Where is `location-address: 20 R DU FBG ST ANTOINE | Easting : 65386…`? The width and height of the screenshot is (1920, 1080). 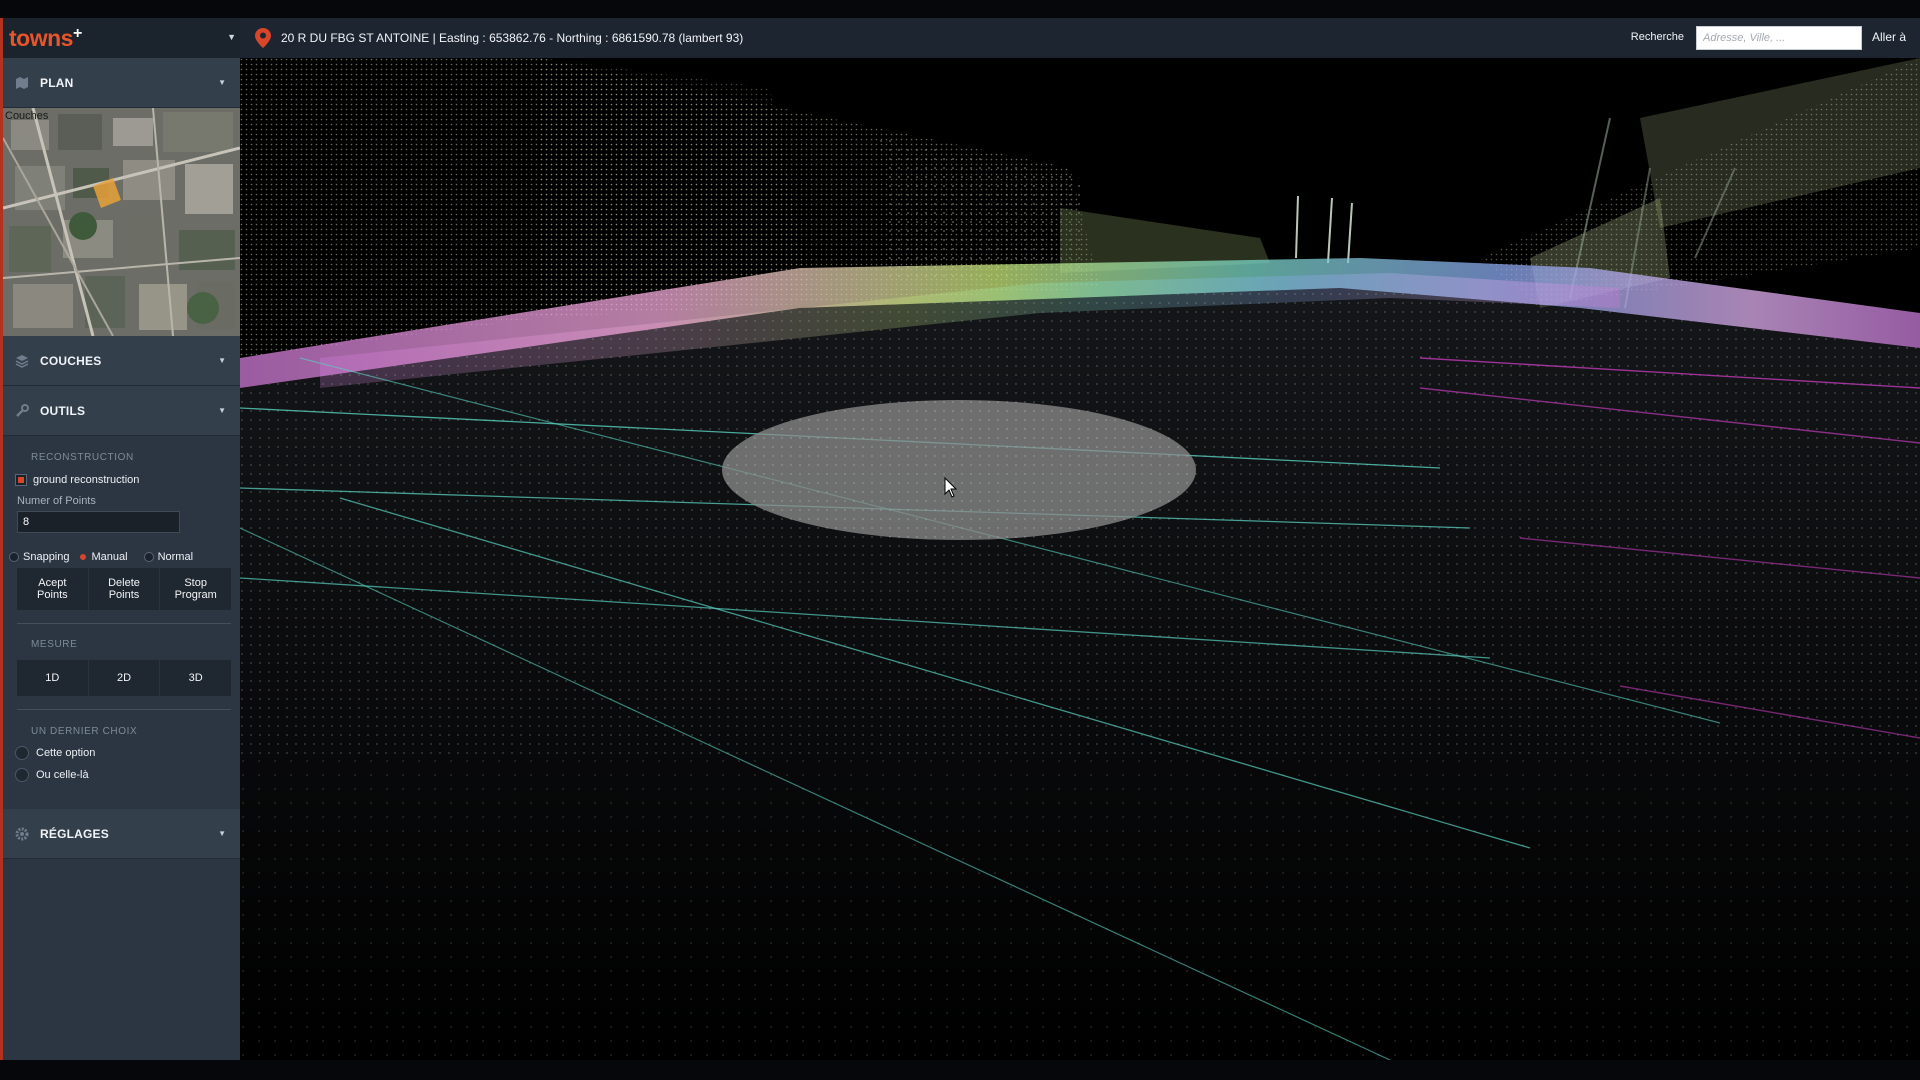
location-address: 20 R DU FBG ST ANTOINE | Easting : 65386… is located at coordinates (512, 38).